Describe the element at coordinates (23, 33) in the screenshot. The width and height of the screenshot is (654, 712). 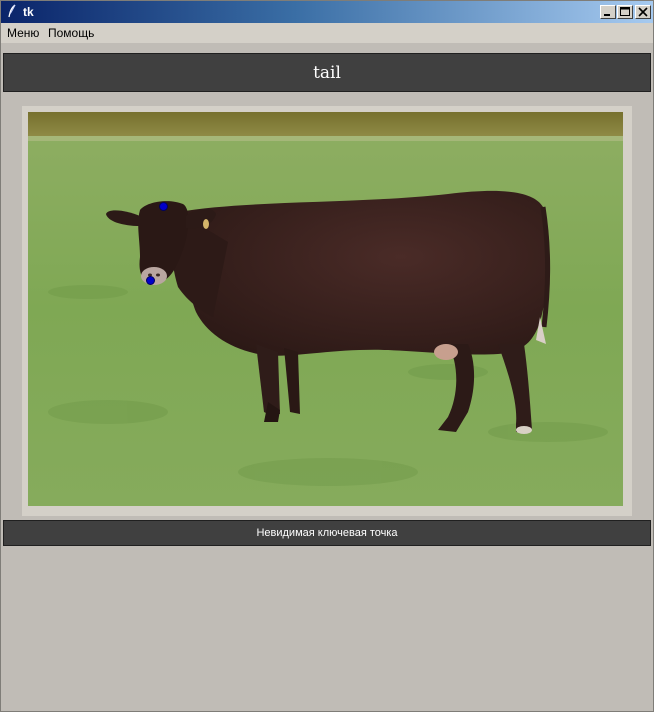
I see `menu-item-menu: Меню` at that location.